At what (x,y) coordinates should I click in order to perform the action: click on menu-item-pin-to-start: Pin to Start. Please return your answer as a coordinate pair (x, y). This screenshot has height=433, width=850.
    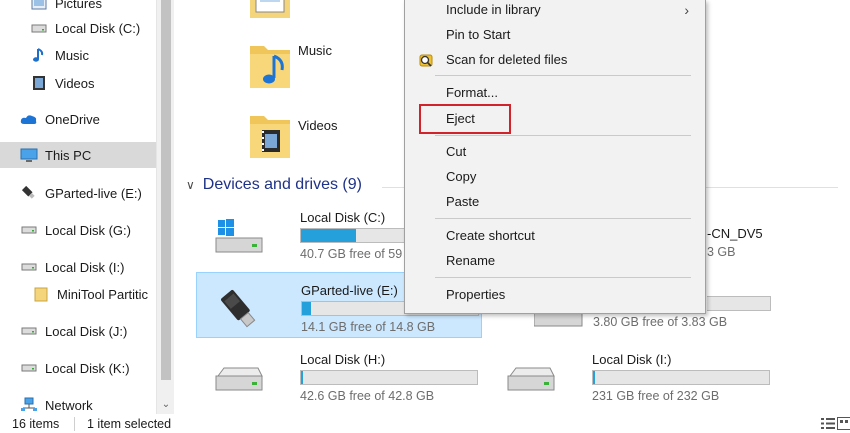
    Looking at the image, I should click on (555, 34).